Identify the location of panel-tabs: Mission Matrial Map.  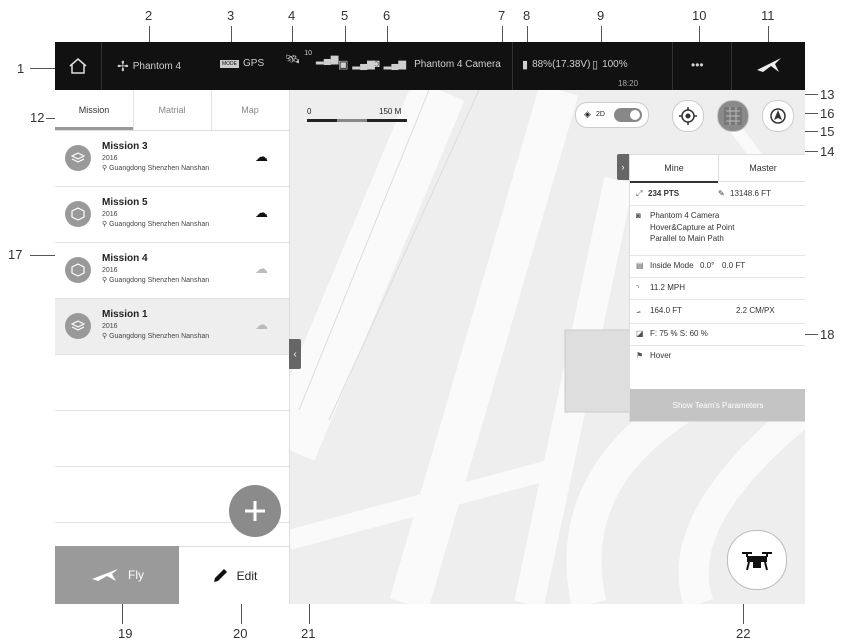
(172, 110).